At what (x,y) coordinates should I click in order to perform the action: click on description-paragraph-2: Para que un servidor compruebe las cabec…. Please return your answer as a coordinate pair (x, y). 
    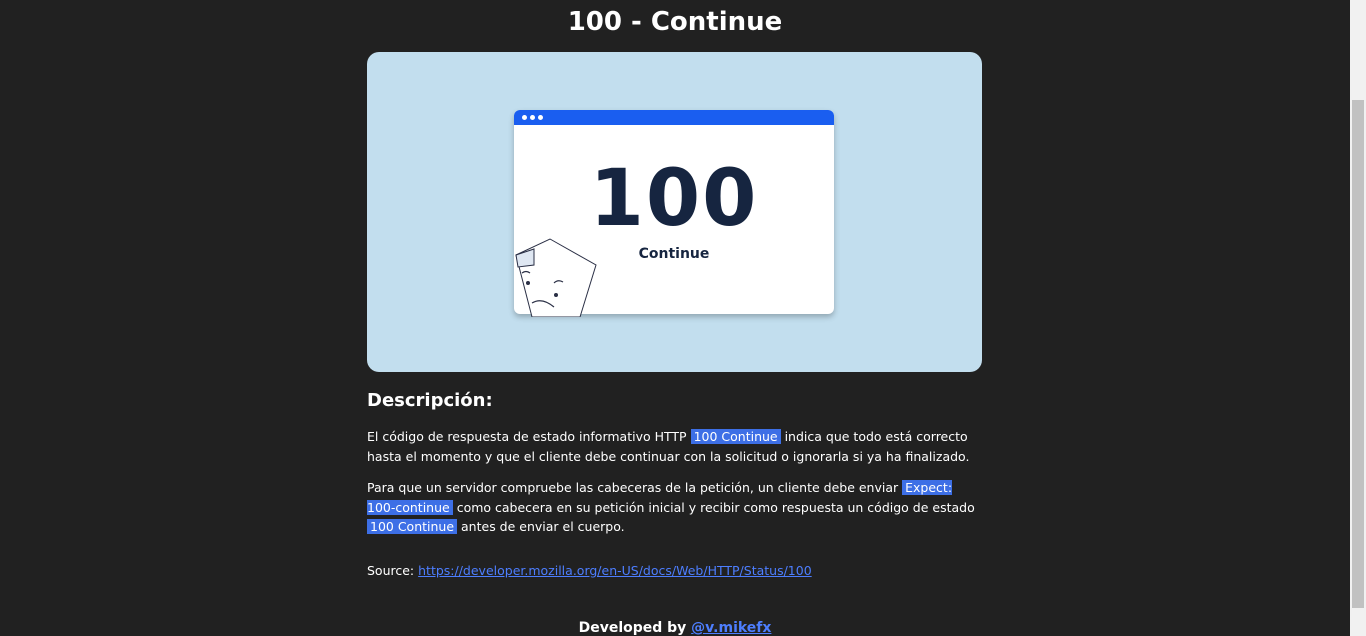
    Looking at the image, I should click on (674, 507).